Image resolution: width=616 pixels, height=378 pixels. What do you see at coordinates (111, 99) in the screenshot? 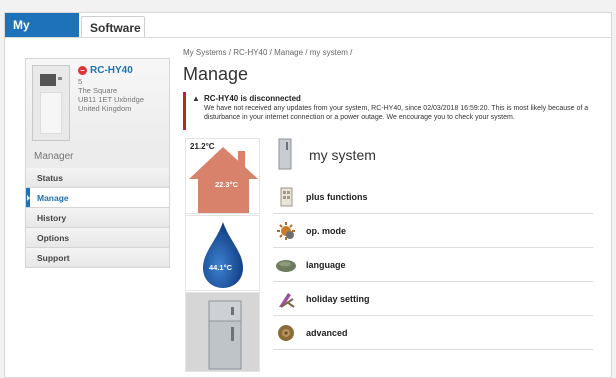
I see `address-line: UB11 1ET Uxbridge` at bounding box center [111, 99].